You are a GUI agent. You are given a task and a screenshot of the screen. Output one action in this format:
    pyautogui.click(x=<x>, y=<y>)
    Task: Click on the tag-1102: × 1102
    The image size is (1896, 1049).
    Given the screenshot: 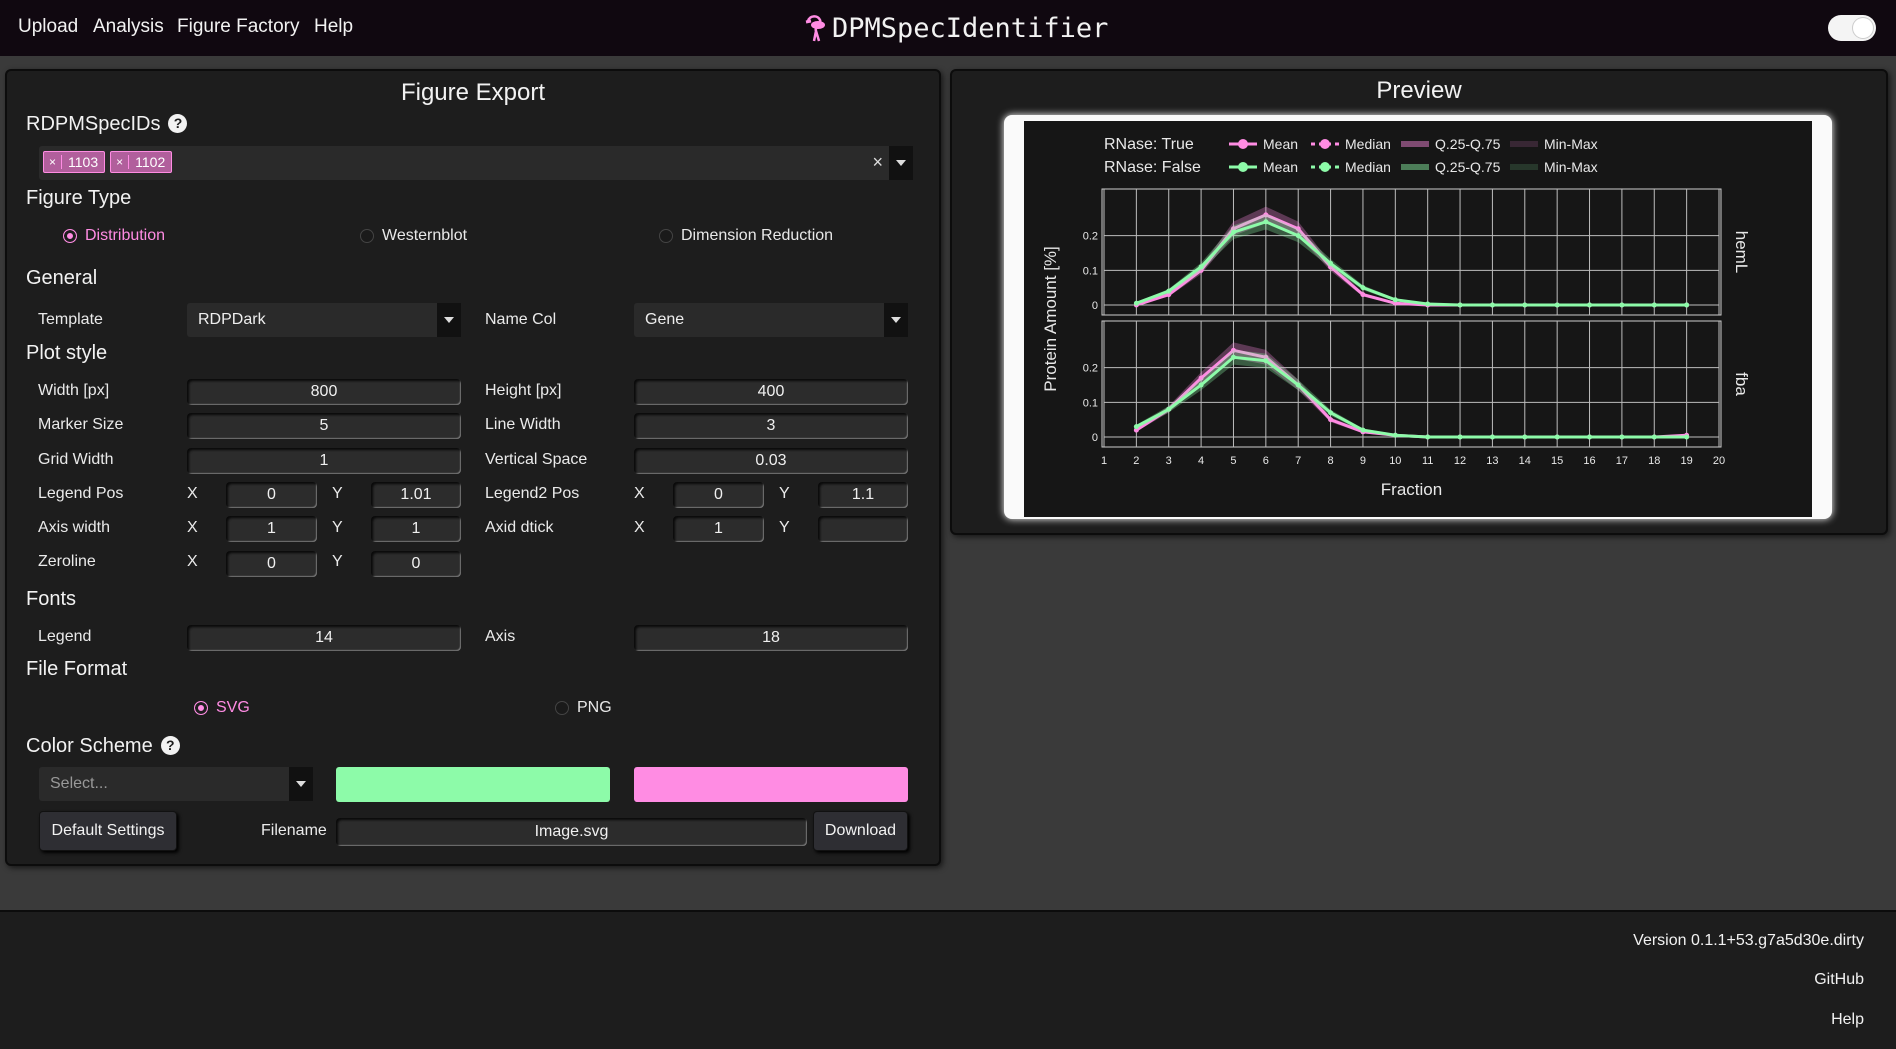 What is the action you would take?
    pyautogui.click(x=141, y=162)
    